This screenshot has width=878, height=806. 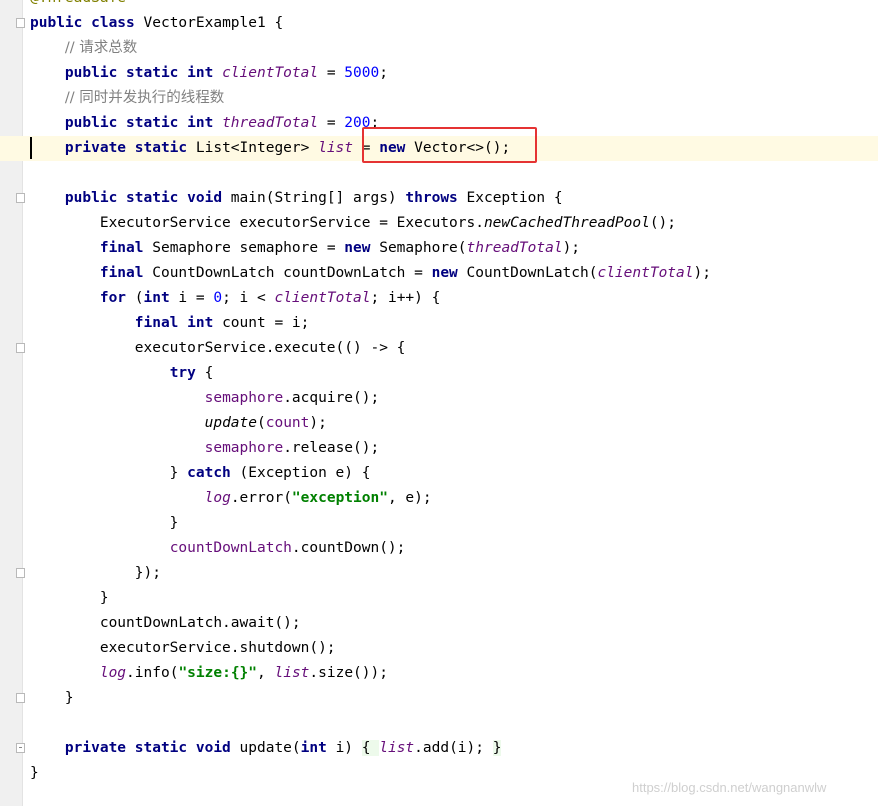 What do you see at coordinates (95, 573) in the screenshot?
I see `code-token: });` at bounding box center [95, 573].